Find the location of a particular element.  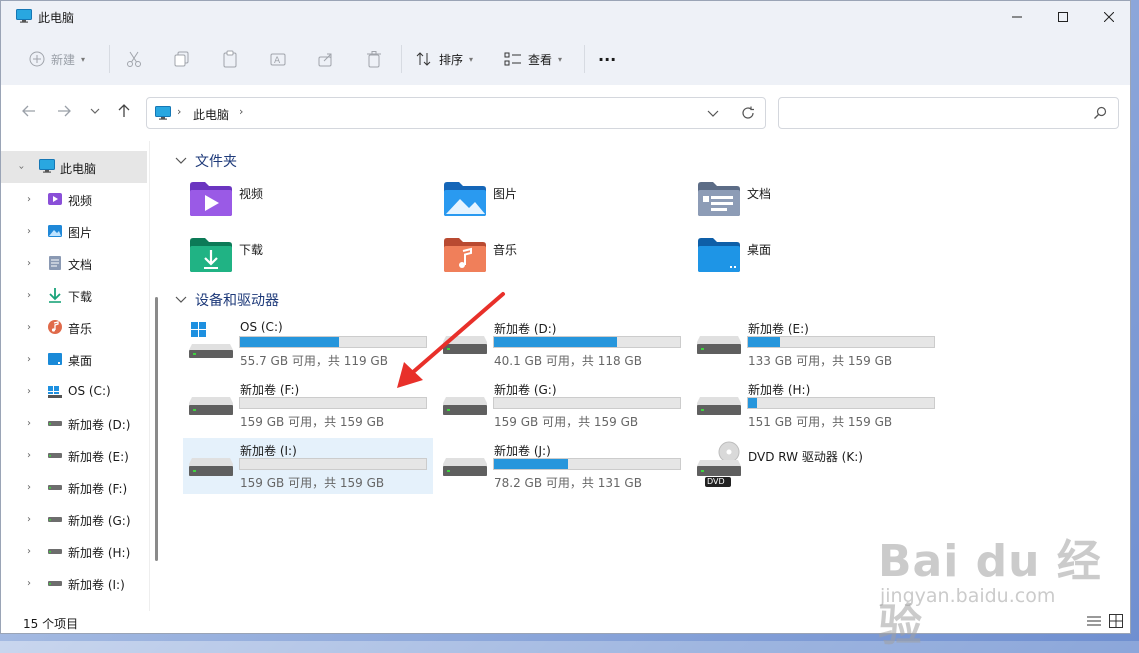

copy-button is located at coordinates (182, 59).